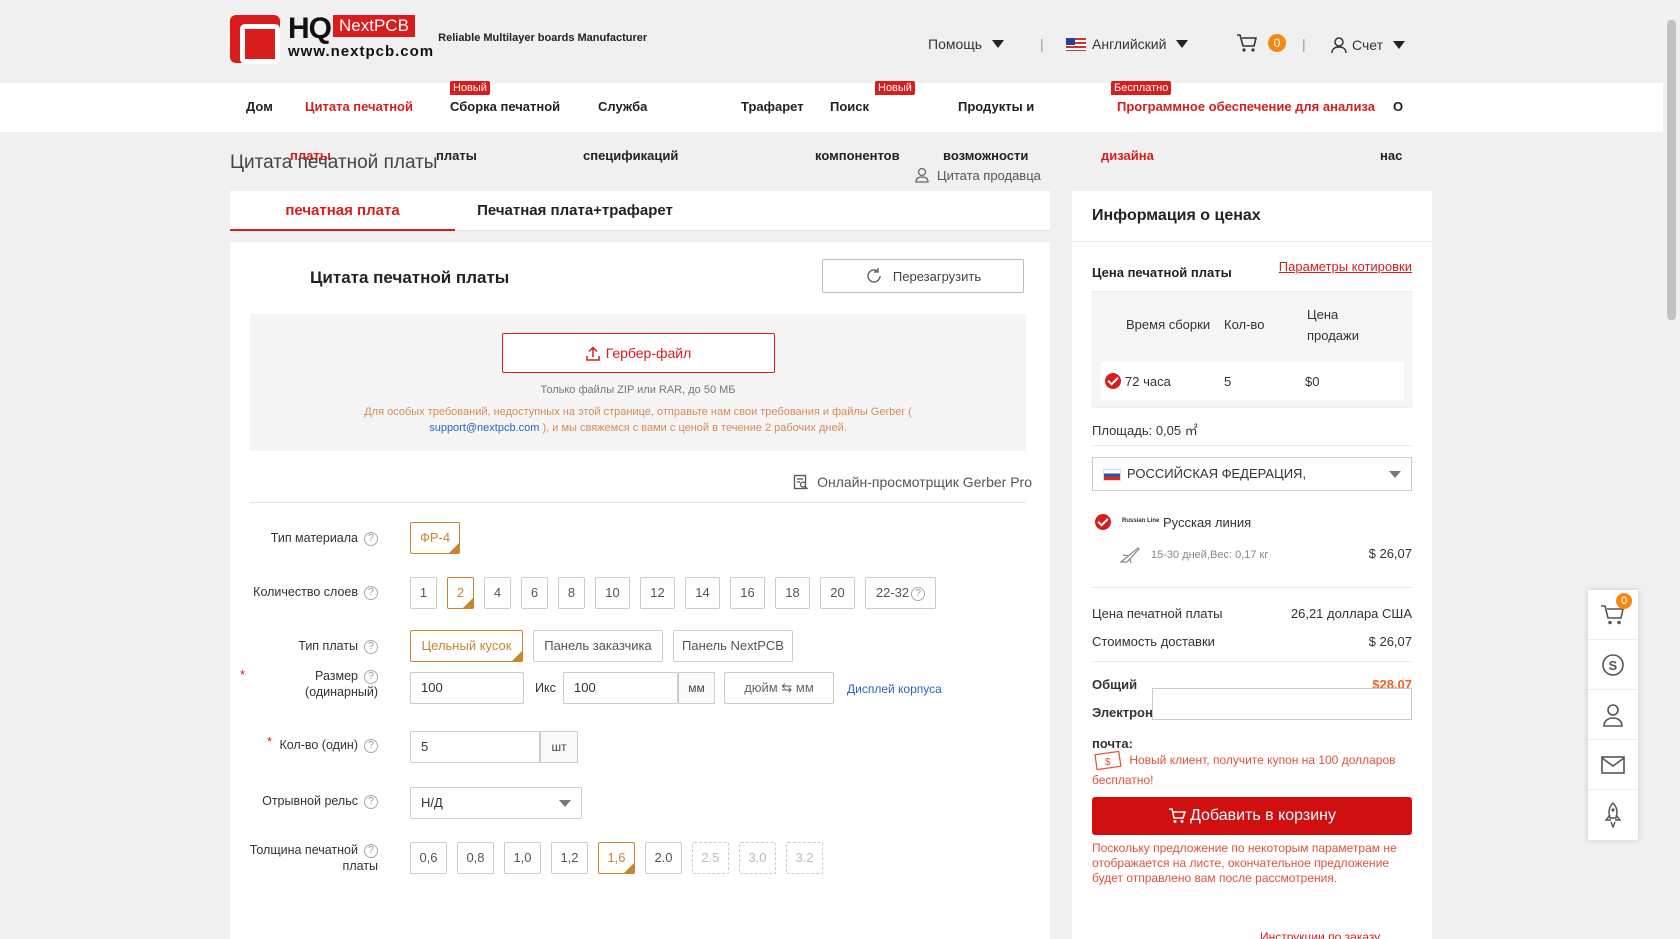 The height and width of the screenshot is (939, 1680). Describe the element at coordinates (1127, 44) in the screenshot. I see `language-menu: Английский` at that location.